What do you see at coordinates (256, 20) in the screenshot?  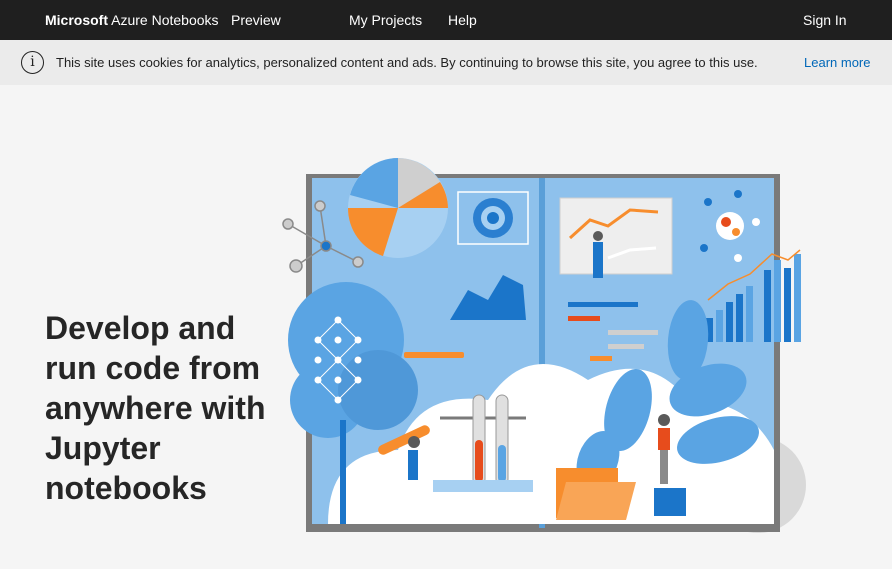 I see `preview-link: Preview` at bounding box center [256, 20].